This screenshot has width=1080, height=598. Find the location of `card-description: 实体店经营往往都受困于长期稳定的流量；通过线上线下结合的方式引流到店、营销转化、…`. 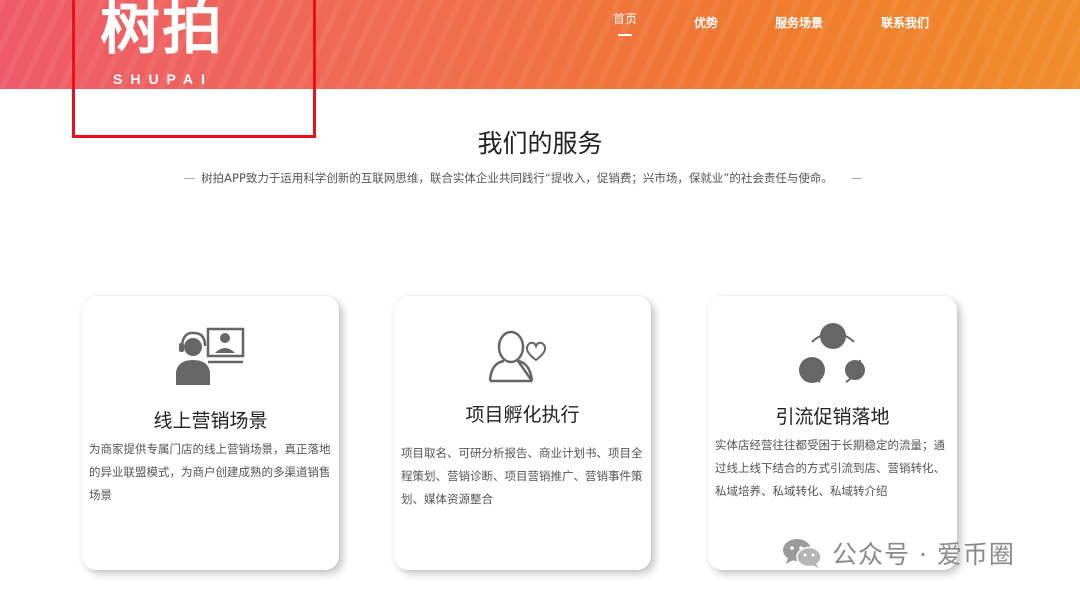

card-description: 实体店经营往往都受困于长期稳定的流量；通过线上线下结合的方式引流到店、营销转化、… is located at coordinates (830, 468).